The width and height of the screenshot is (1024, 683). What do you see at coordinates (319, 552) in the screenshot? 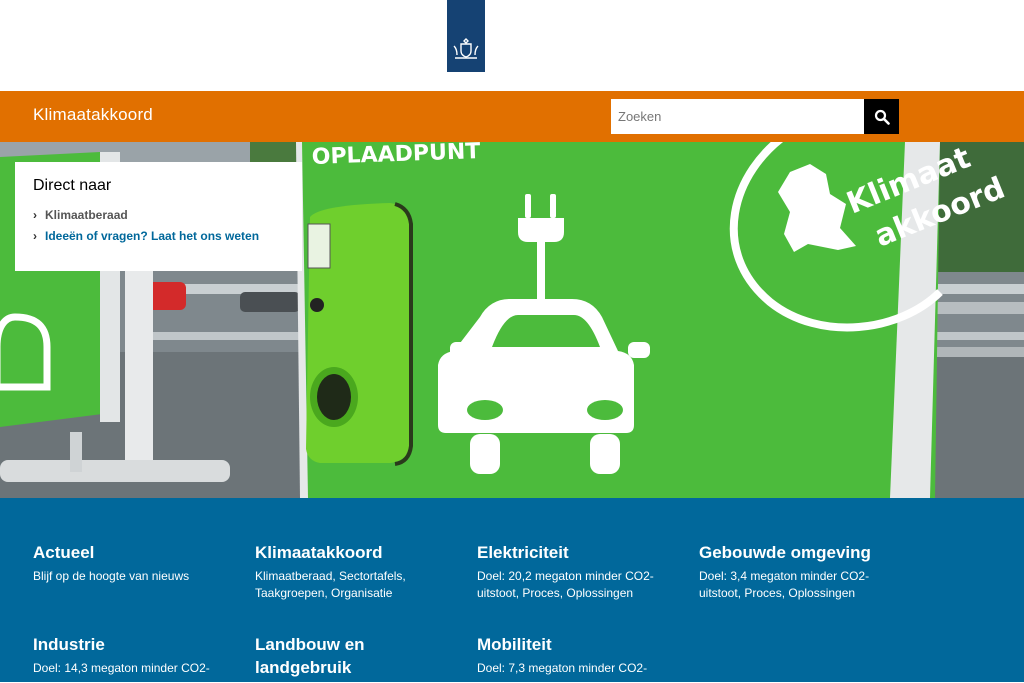
I see `tile-title: Klimaatakkoord` at bounding box center [319, 552].